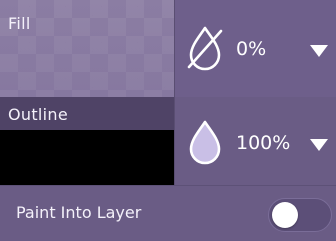 This screenshot has height=241, width=336. What do you see at coordinates (263, 143) in the screenshot?
I see `outline-opacity-value: 100%` at bounding box center [263, 143].